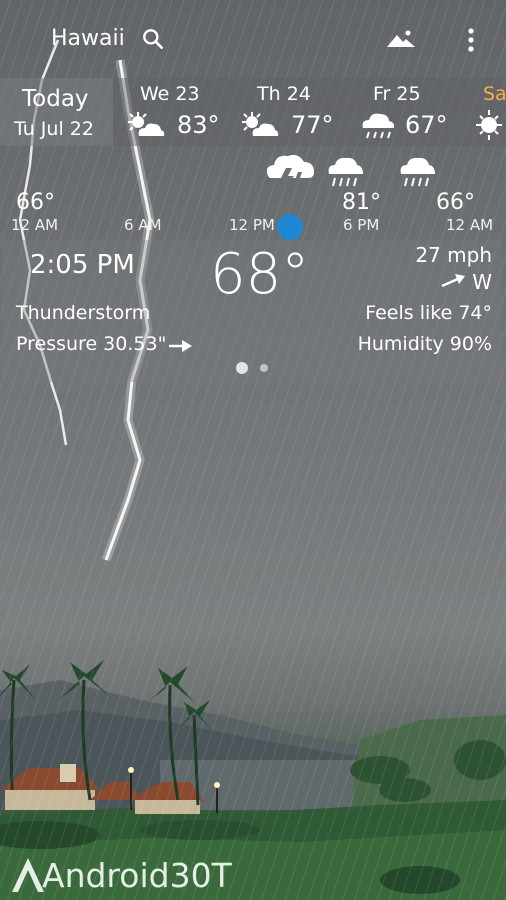  Describe the element at coordinates (471, 40) in the screenshot. I see `more-vert-icon` at that location.